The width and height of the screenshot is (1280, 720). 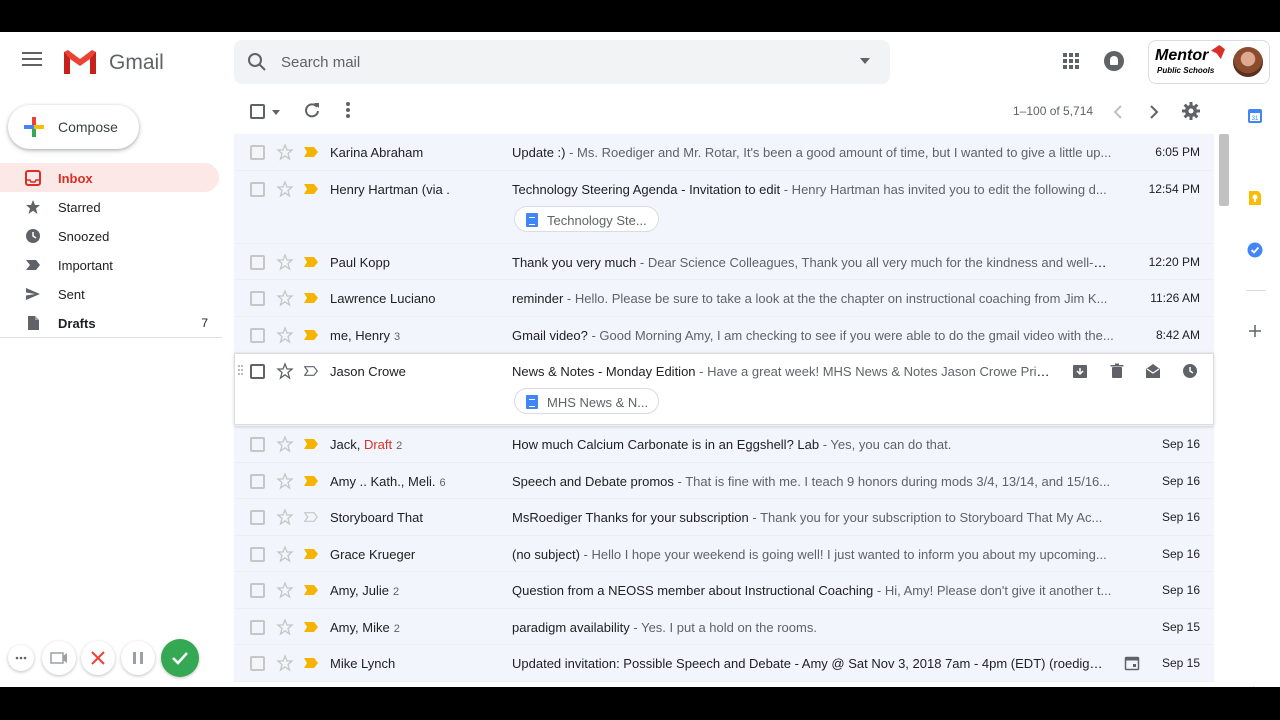 I want to click on mark-read-icon, so click(x=1153, y=371).